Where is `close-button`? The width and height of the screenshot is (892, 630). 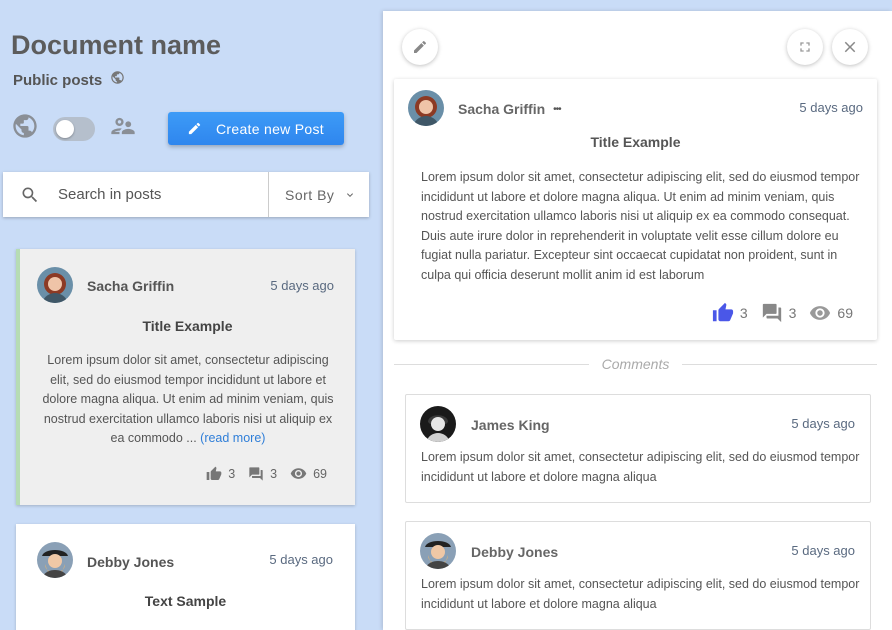 close-button is located at coordinates (850, 47).